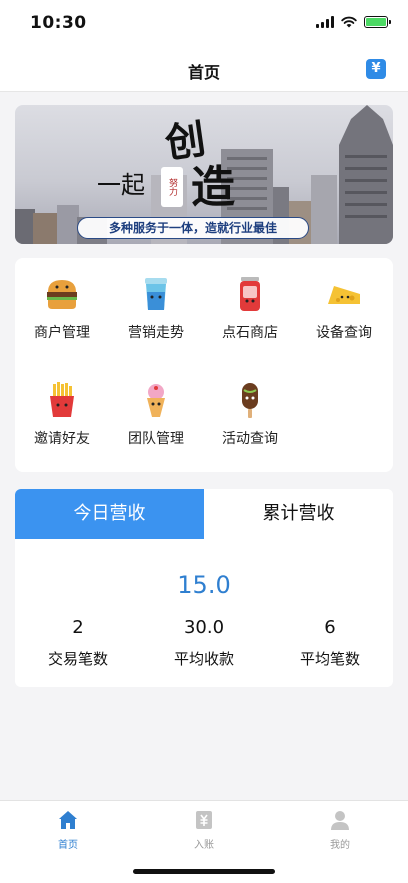 This screenshot has width=408, height=883. What do you see at coordinates (121, 185) in the screenshot?
I see `banner-text-yiqi: 一起` at bounding box center [121, 185].